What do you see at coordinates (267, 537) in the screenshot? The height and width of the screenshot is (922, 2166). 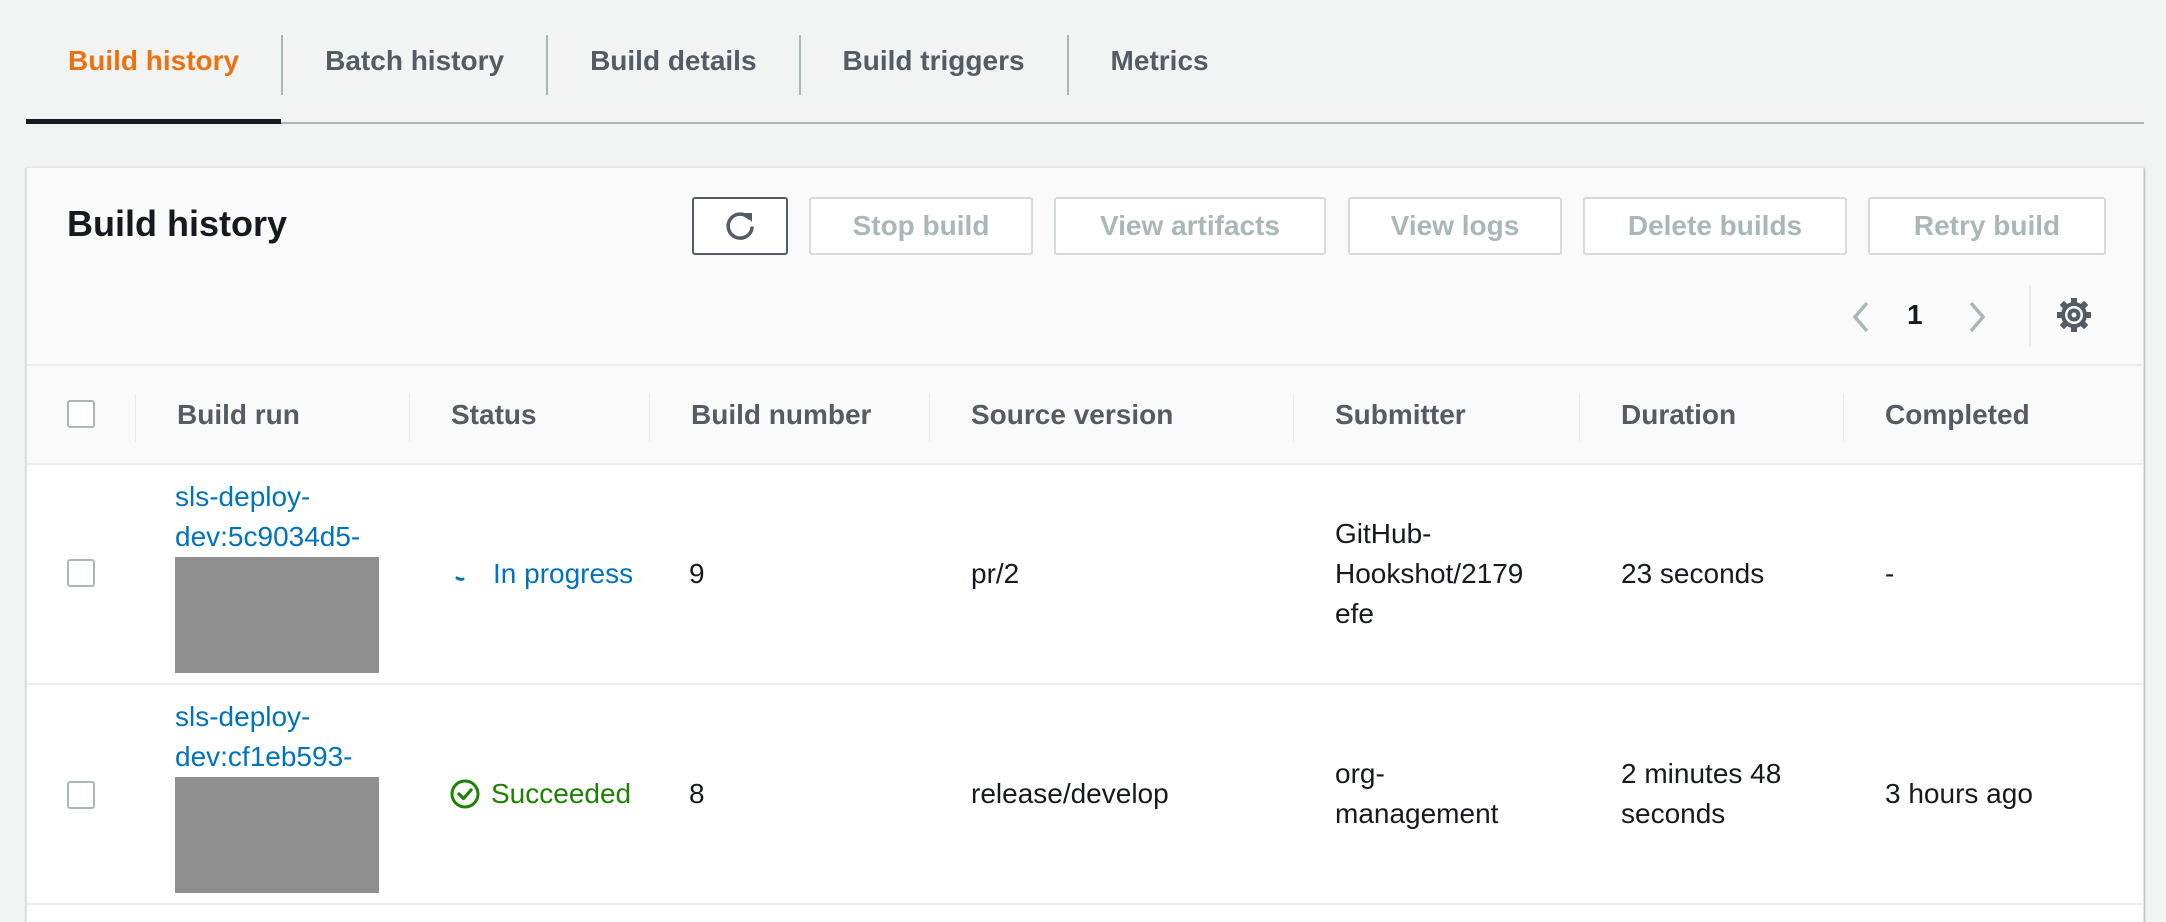 I see `build-run-link-cont: dev:5c9034d5-` at bounding box center [267, 537].